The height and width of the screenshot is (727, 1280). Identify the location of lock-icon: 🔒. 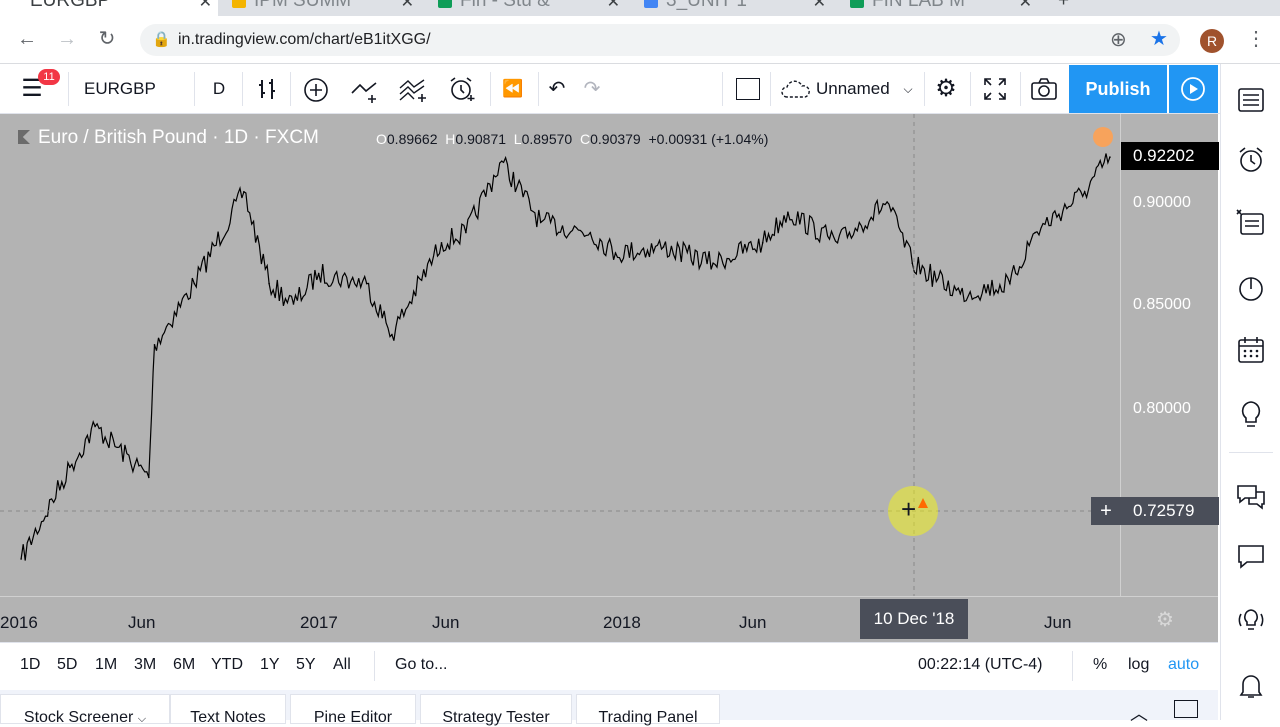
(161, 39).